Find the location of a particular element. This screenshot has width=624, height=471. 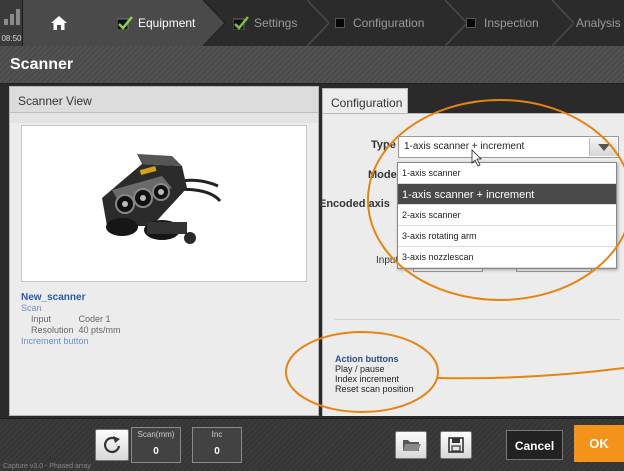

scanner-name: New_scanner is located at coordinates (53, 297).